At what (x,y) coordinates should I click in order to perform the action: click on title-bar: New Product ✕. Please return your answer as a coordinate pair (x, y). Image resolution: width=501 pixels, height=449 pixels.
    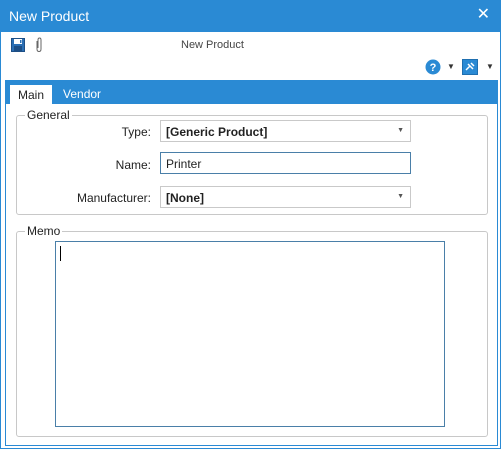
    Looking at the image, I should click on (250, 16).